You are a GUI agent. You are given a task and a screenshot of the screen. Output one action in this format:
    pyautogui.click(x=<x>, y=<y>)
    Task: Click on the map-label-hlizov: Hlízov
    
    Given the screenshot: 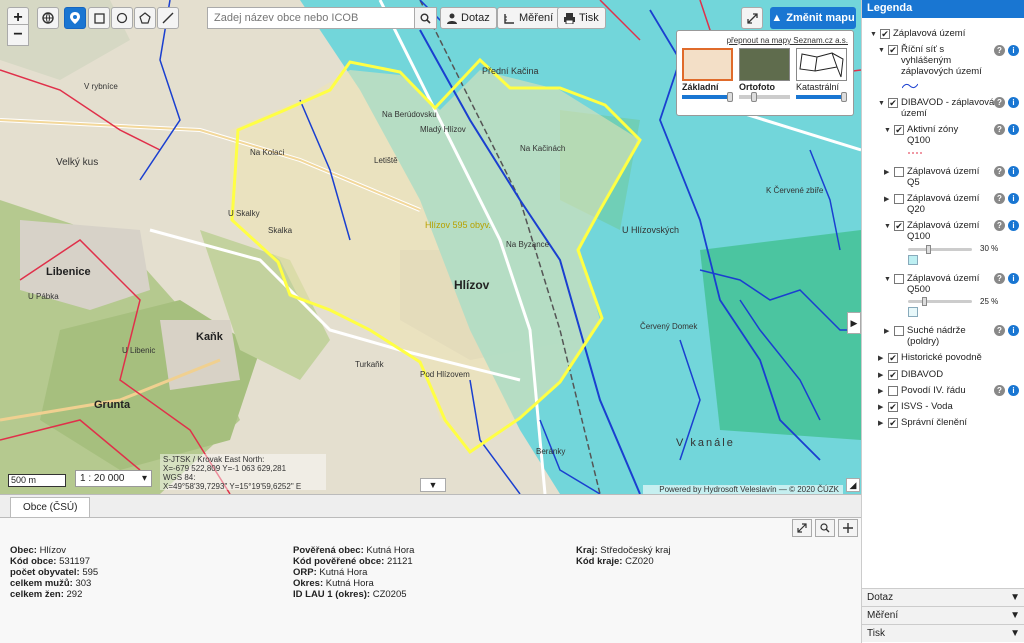 What is the action you would take?
    pyautogui.click(x=472, y=285)
    